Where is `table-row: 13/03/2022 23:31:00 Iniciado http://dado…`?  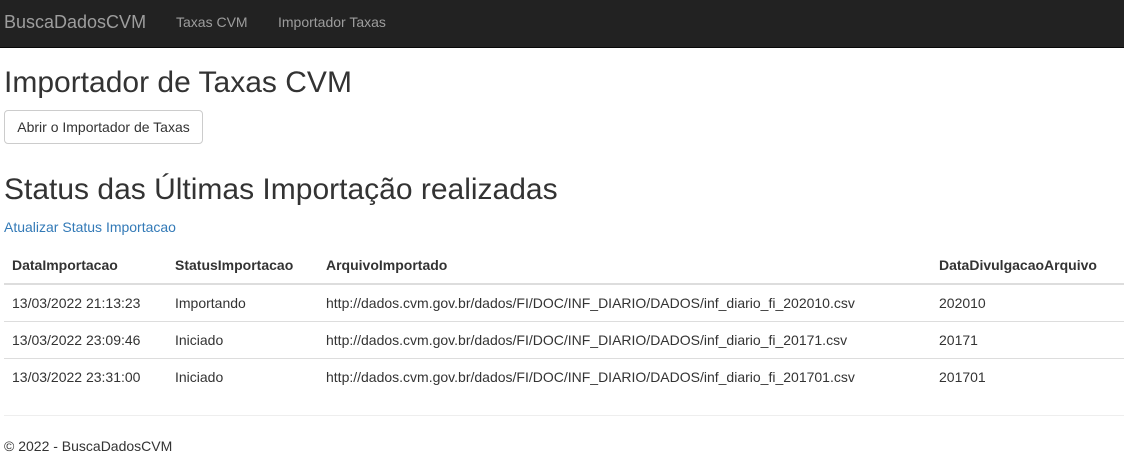
table-row: 13/03/2022 23:31:00 Iniciado http://dado… is located at coordinates (564, 376).